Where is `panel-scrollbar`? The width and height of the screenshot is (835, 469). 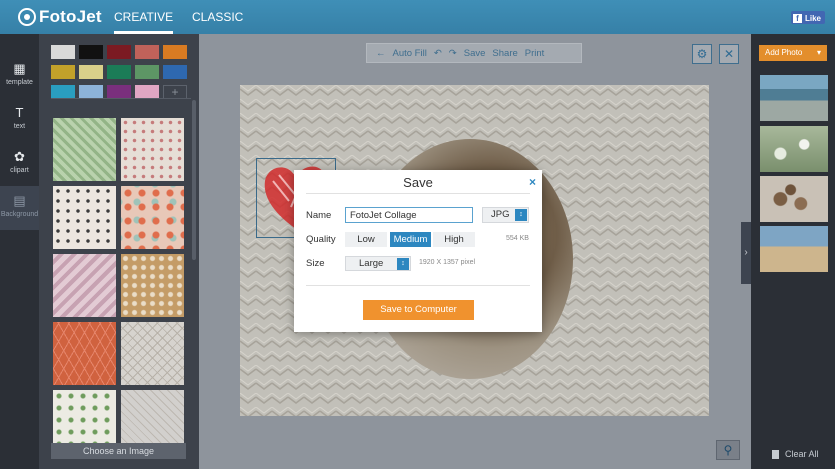
panel-scrollbar is located at coordinates (194, 180).